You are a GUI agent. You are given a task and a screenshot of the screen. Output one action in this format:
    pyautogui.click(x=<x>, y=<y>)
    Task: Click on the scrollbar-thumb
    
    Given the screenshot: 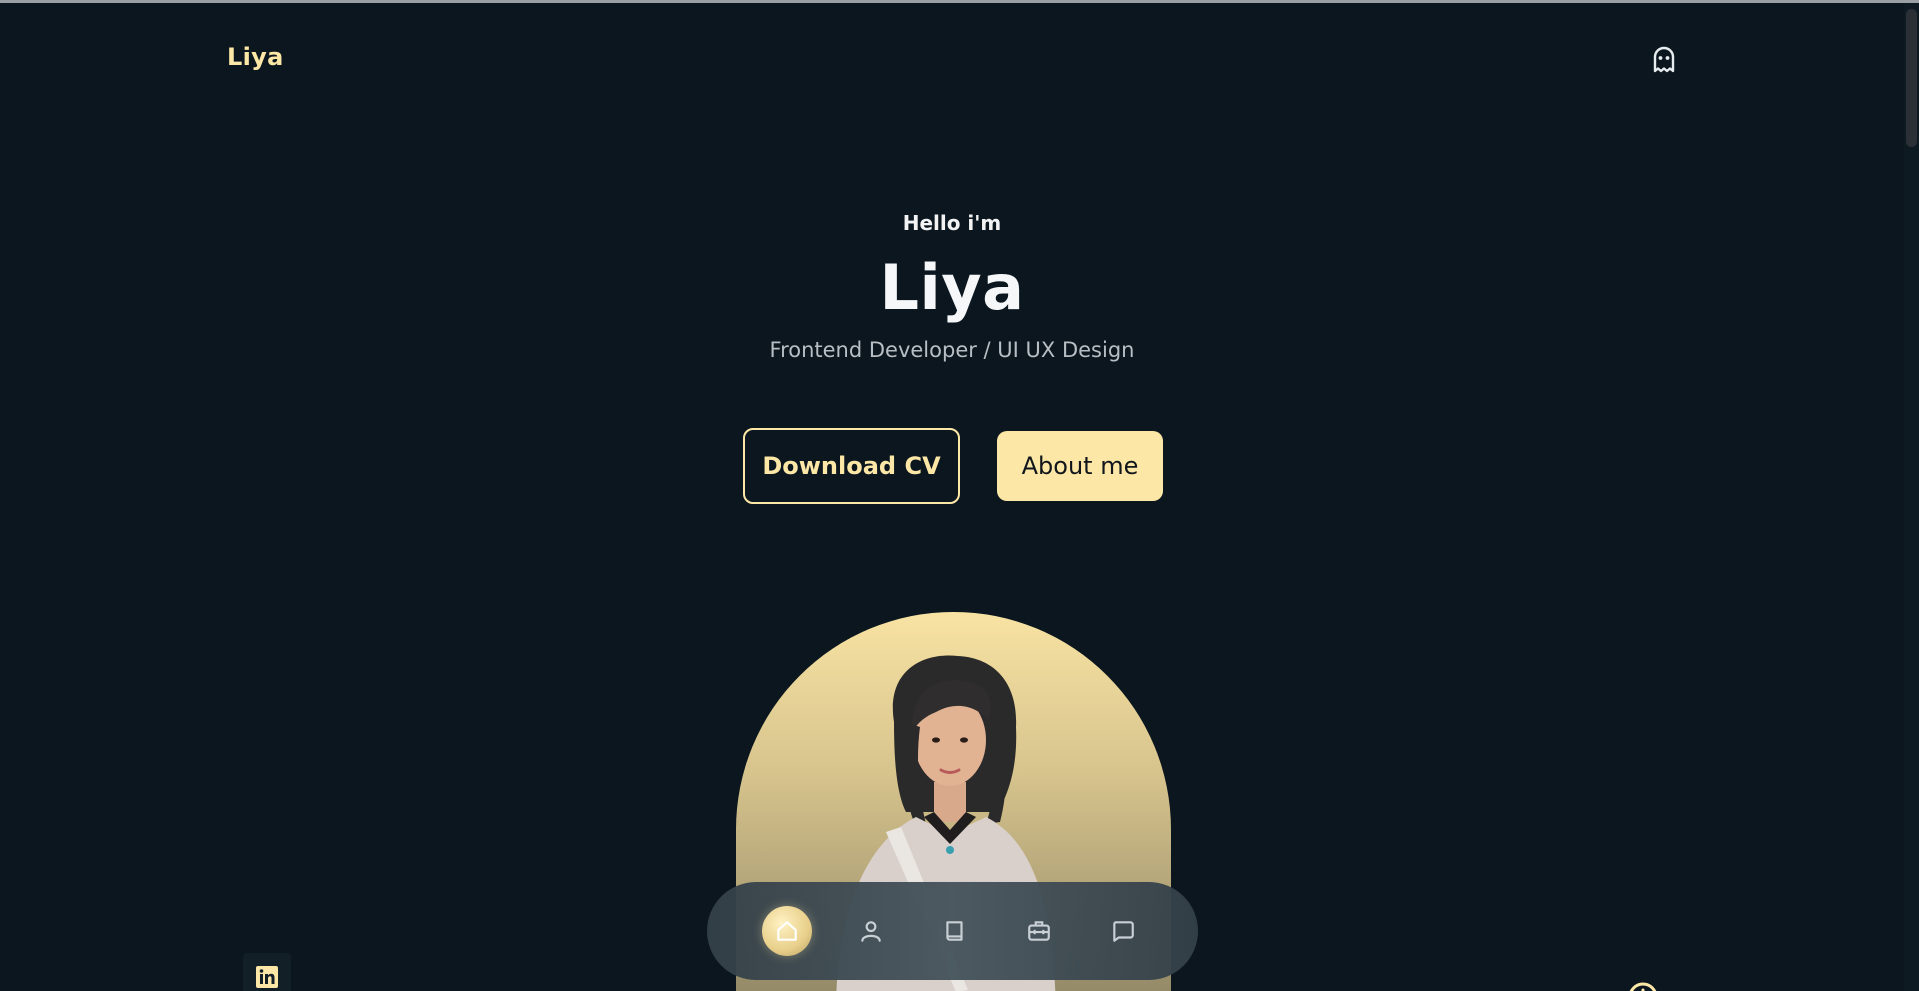 What is the action you would take?
    pyautogui.click(x=1911, y=78)
    